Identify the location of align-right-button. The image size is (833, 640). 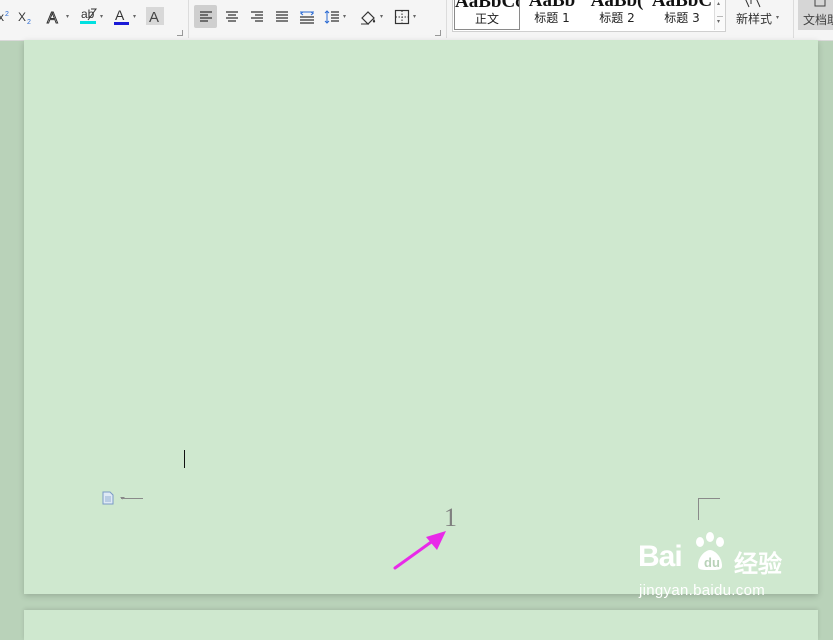
(256, 16).